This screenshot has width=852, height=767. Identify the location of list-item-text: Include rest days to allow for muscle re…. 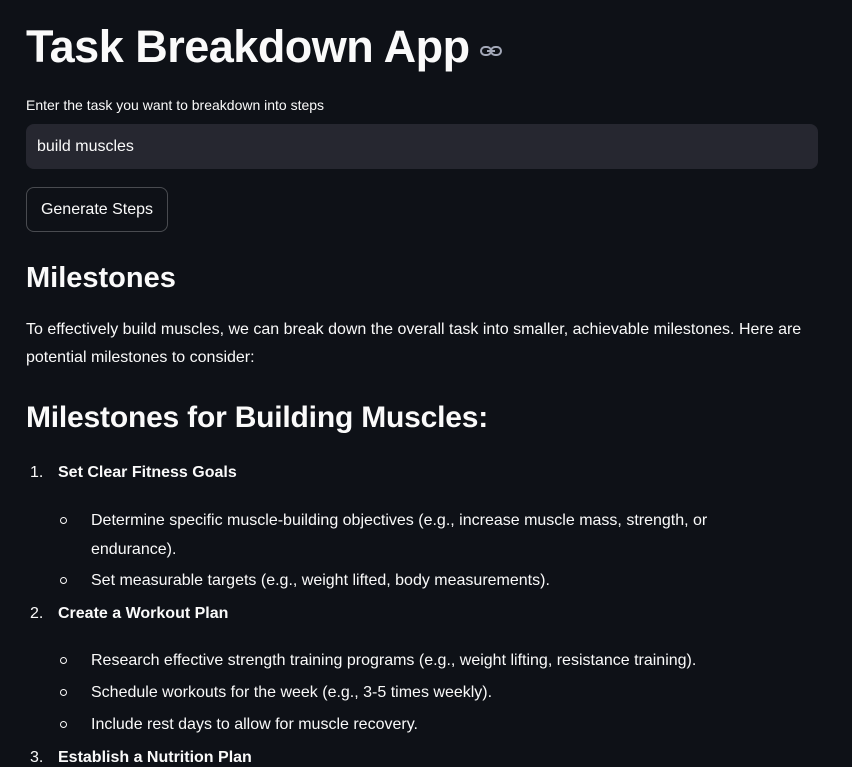
(254, 724).